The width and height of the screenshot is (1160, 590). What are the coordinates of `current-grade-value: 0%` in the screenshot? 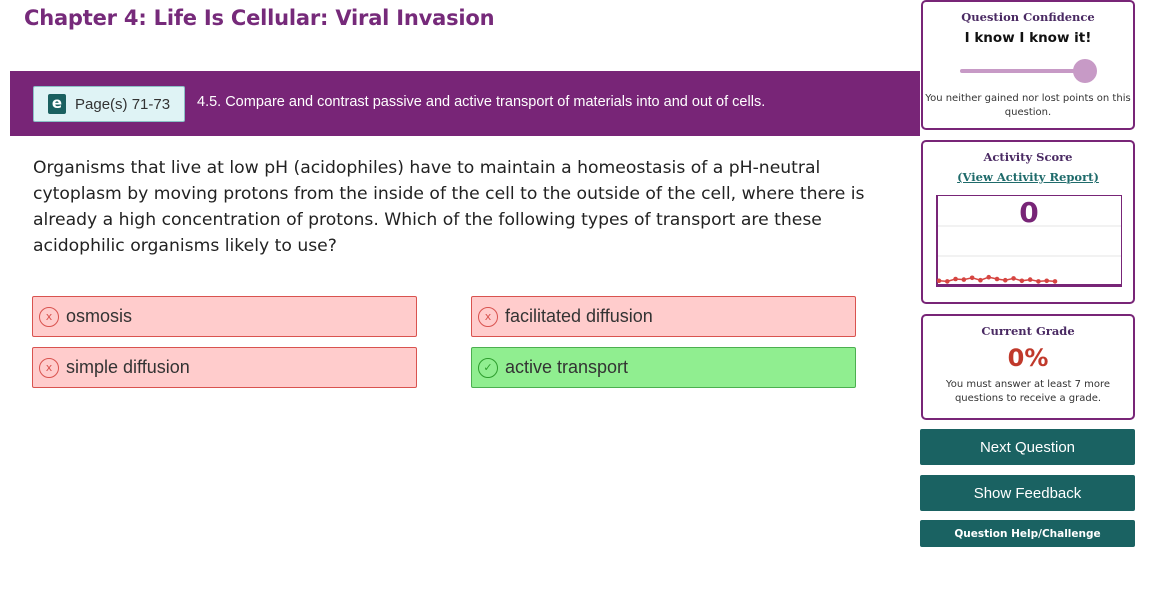 It's located at (1028, 358).